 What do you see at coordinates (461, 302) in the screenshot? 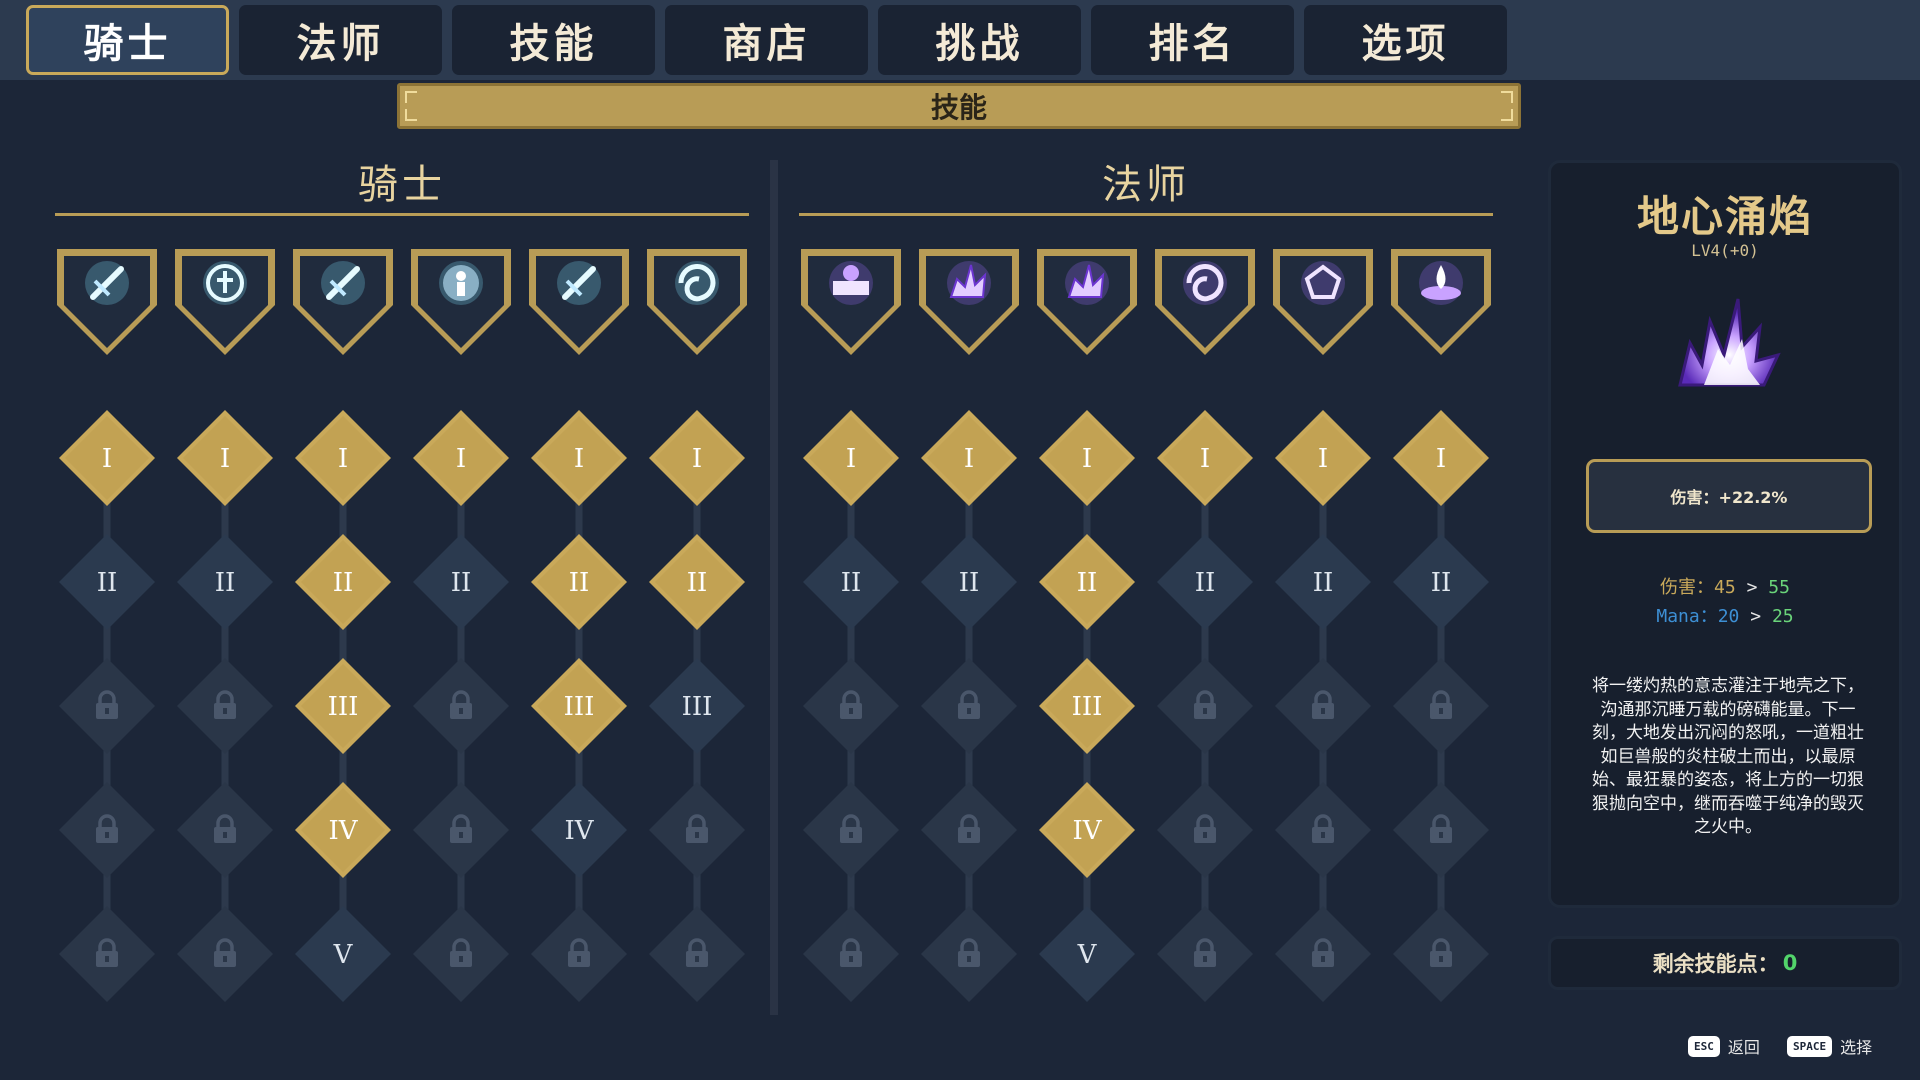
I see `spirit-guard-icon` at bounding box center [461, 302].